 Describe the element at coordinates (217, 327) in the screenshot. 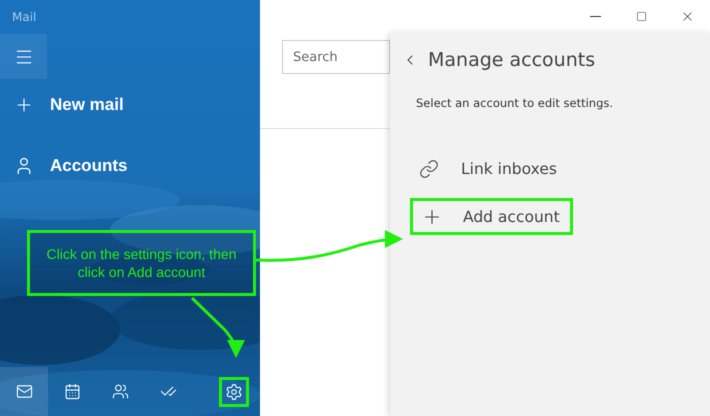

I see `callout-arrow` at that location.